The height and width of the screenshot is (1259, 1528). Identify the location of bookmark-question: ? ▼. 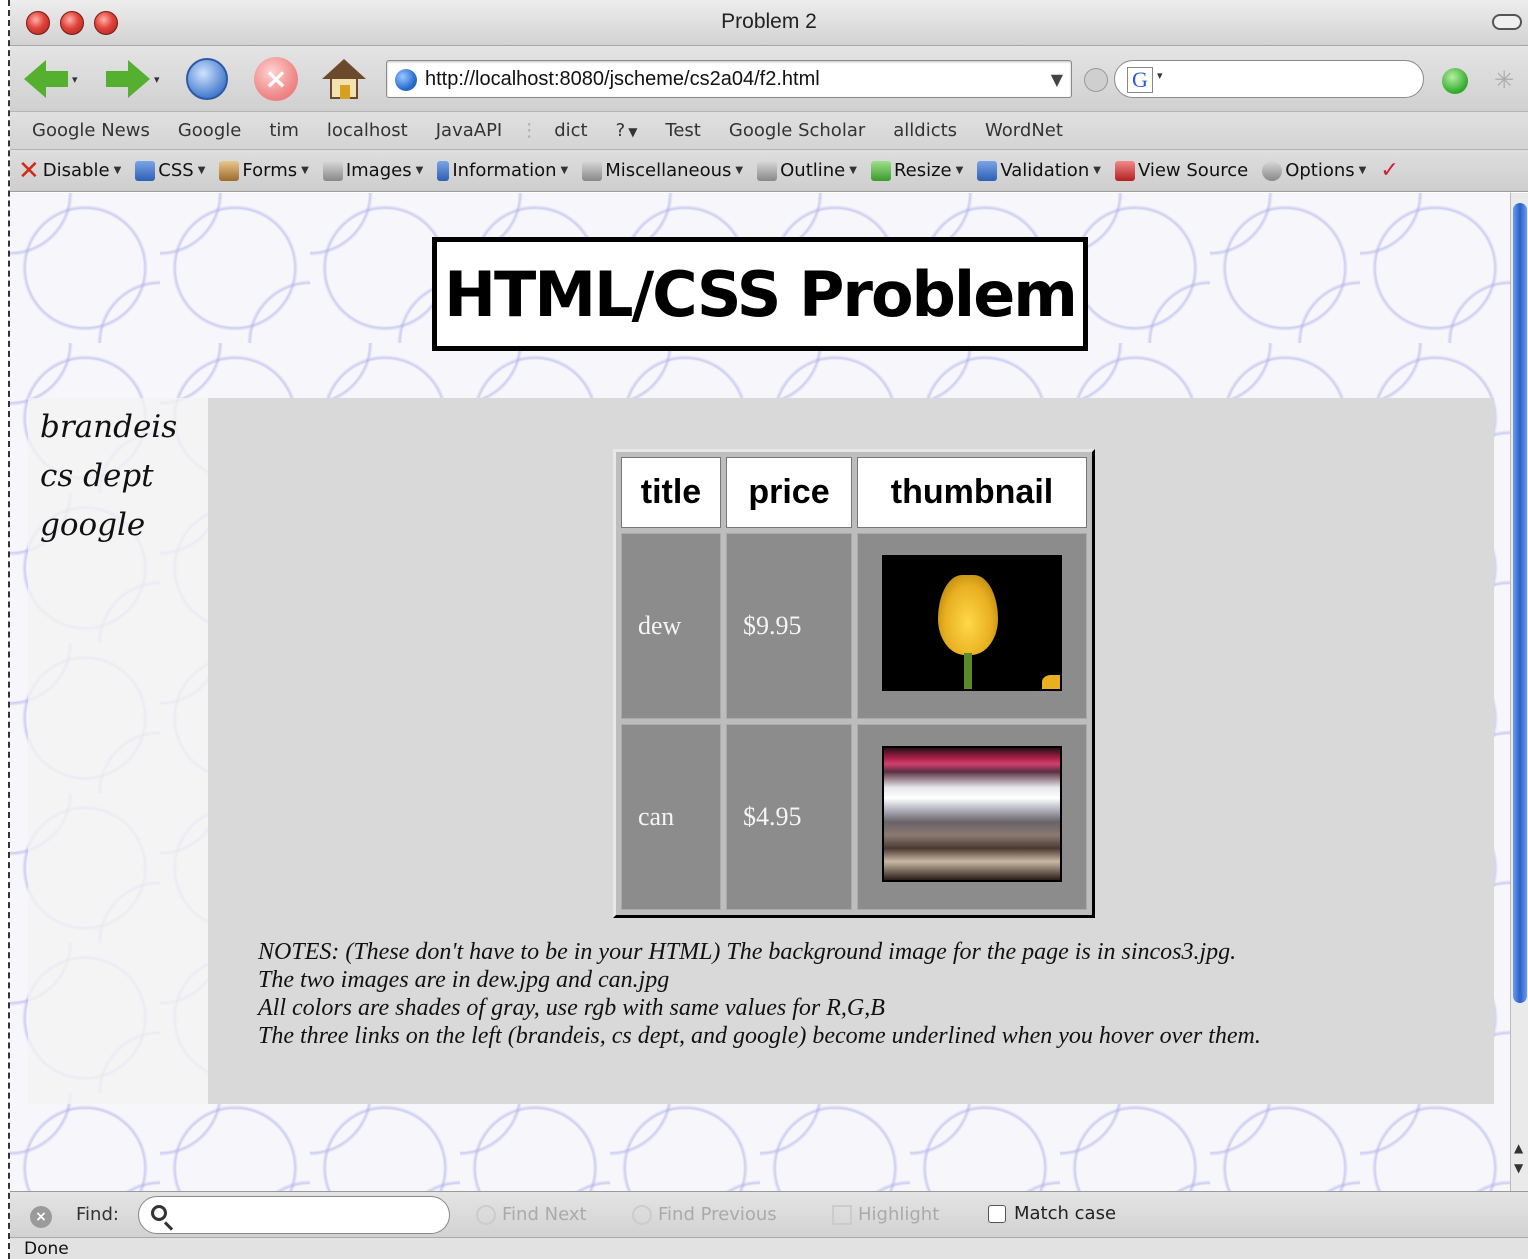
(627, 130).